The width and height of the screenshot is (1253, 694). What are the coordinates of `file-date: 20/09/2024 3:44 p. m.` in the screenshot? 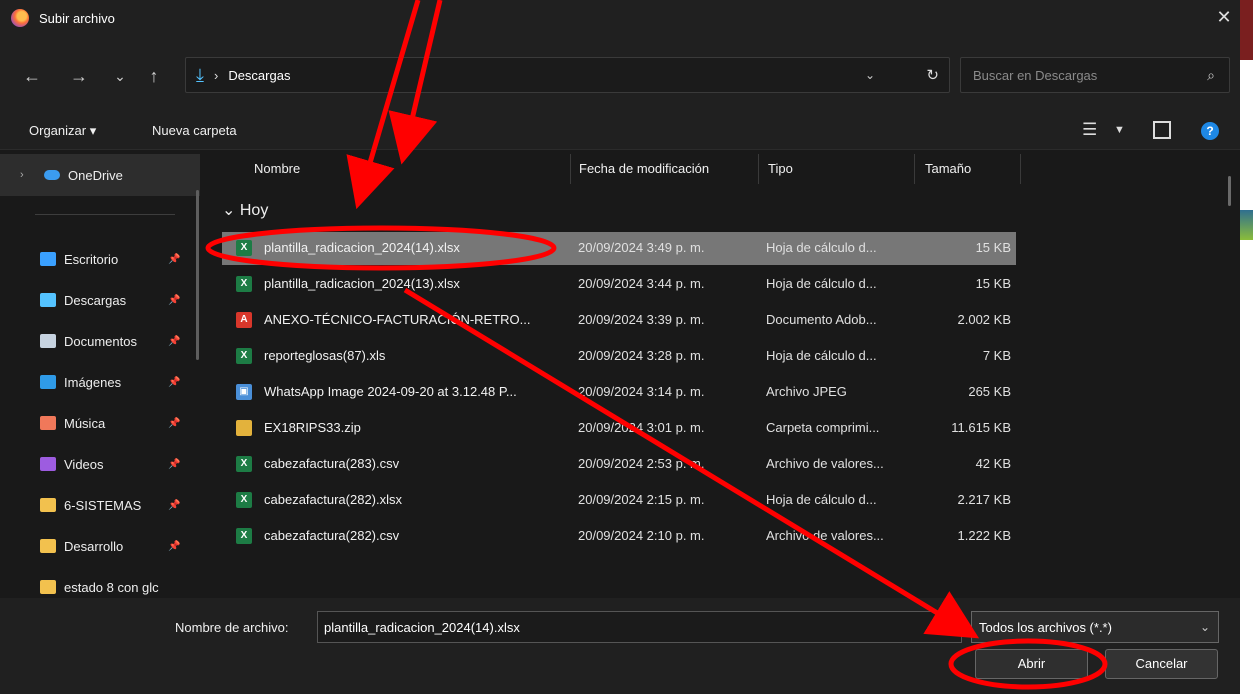 It's located at (641, 283).